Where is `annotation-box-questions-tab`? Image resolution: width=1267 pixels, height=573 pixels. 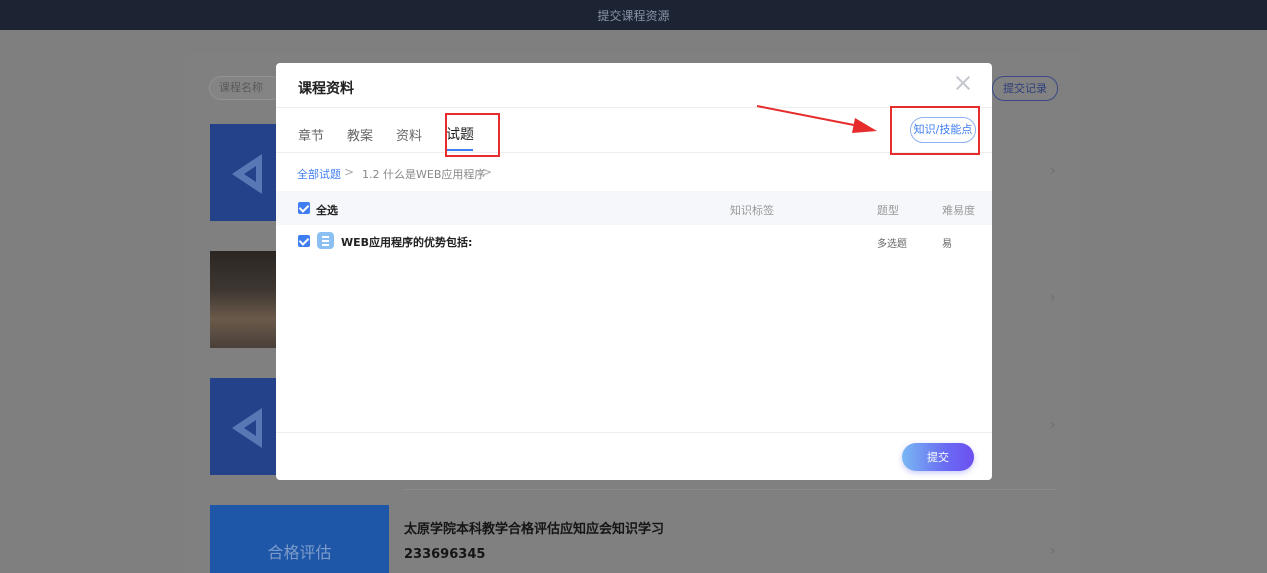
annotation-box-questions-tab is located at coordinates (472, 135).